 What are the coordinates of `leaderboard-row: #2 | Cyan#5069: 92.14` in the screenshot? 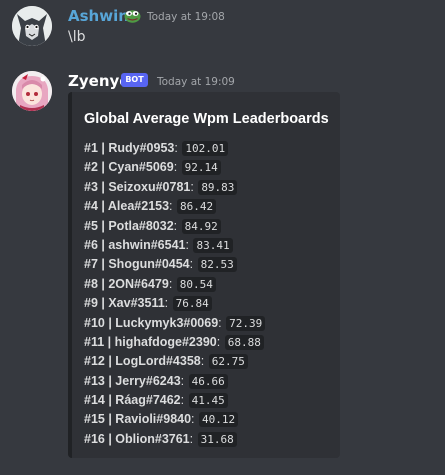 It's located at (174, 167).